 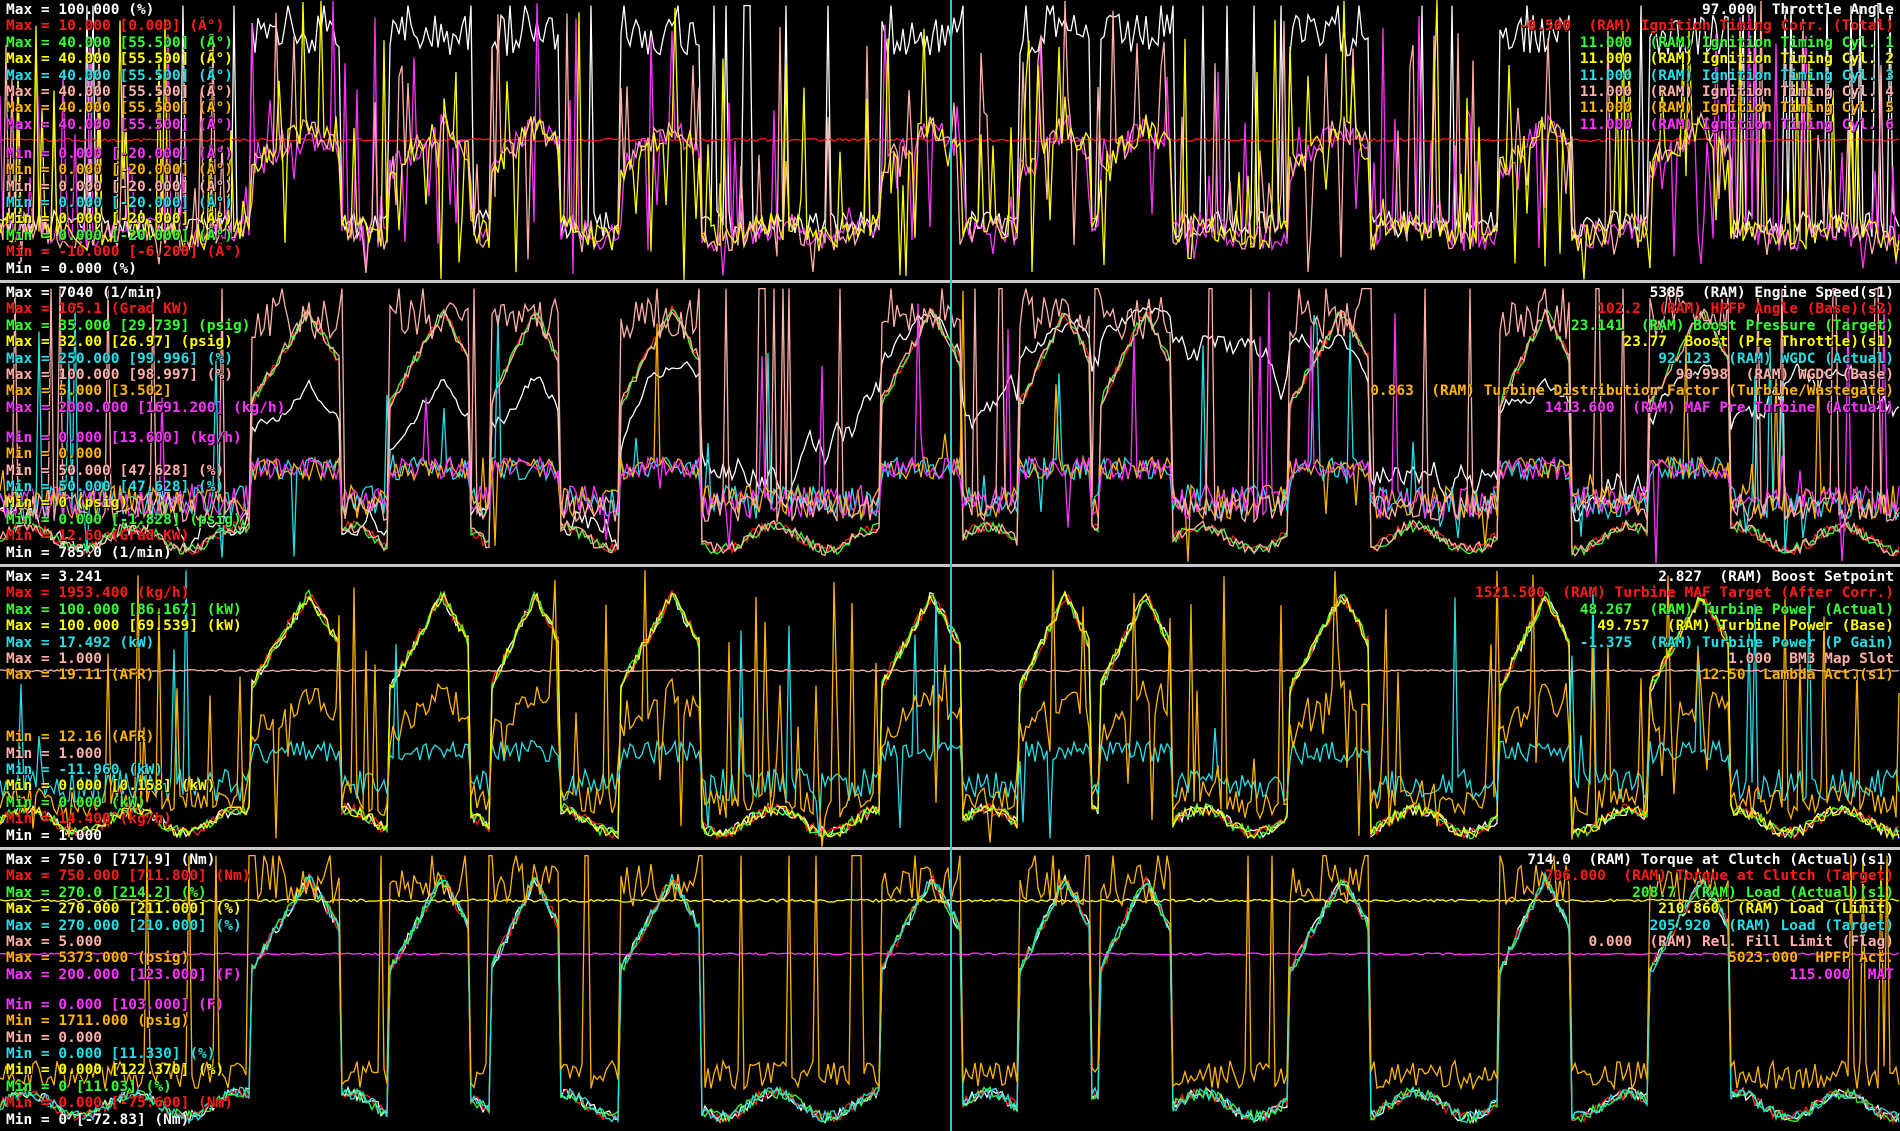 What do you see at coordinates (1684, 675) in the screenshot?
I see `channel-label: 12.50 Lambda Act.(s1)` at bounding box center [1684, 675].